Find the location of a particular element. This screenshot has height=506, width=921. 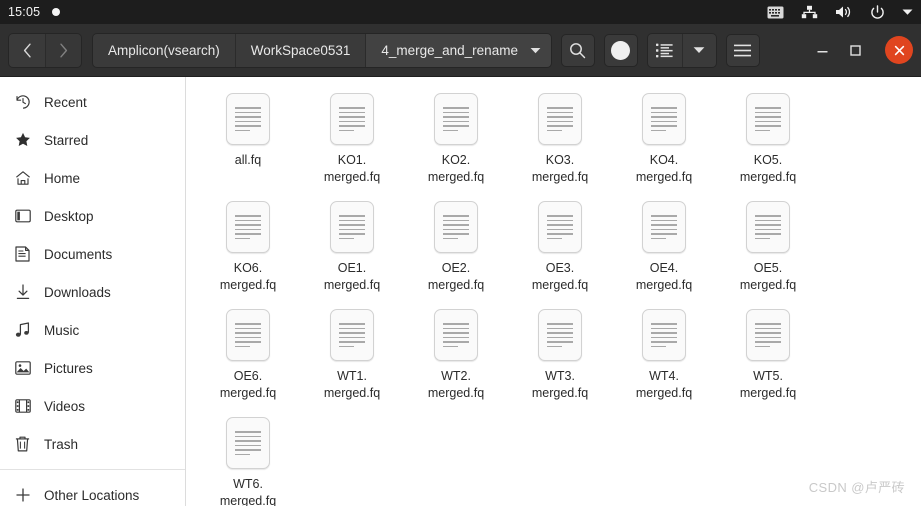

maximize-button is located at coordinates (855, 50).